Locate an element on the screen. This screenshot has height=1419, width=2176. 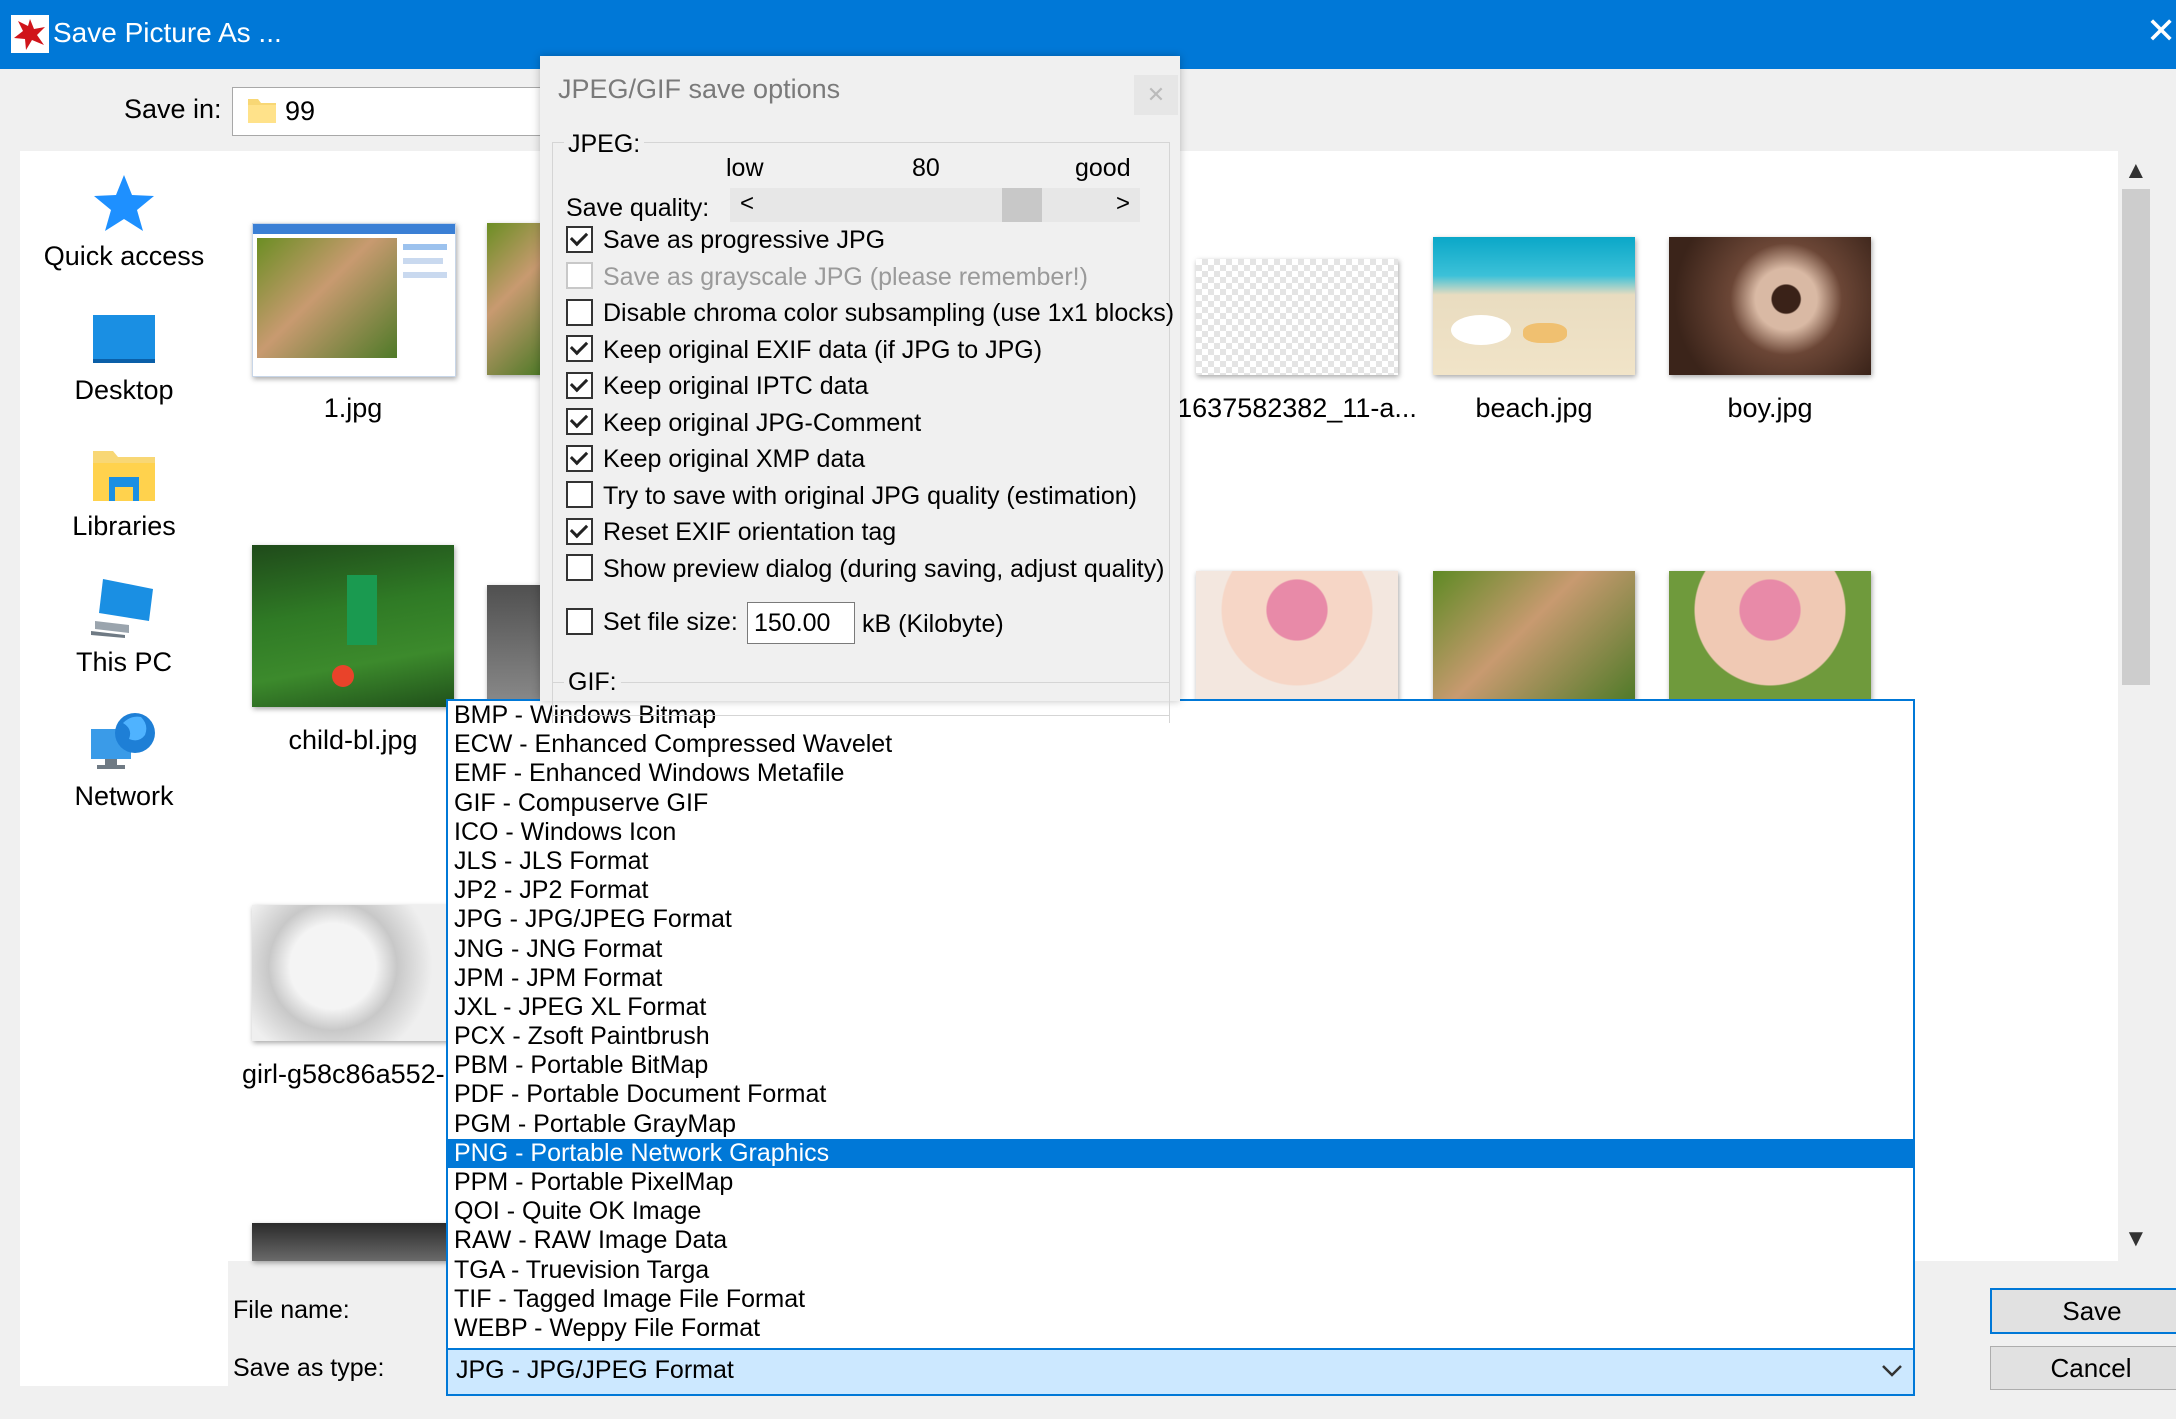
jpeg-option-label: Keep original IPTC data is located at coordinates (736, 386).